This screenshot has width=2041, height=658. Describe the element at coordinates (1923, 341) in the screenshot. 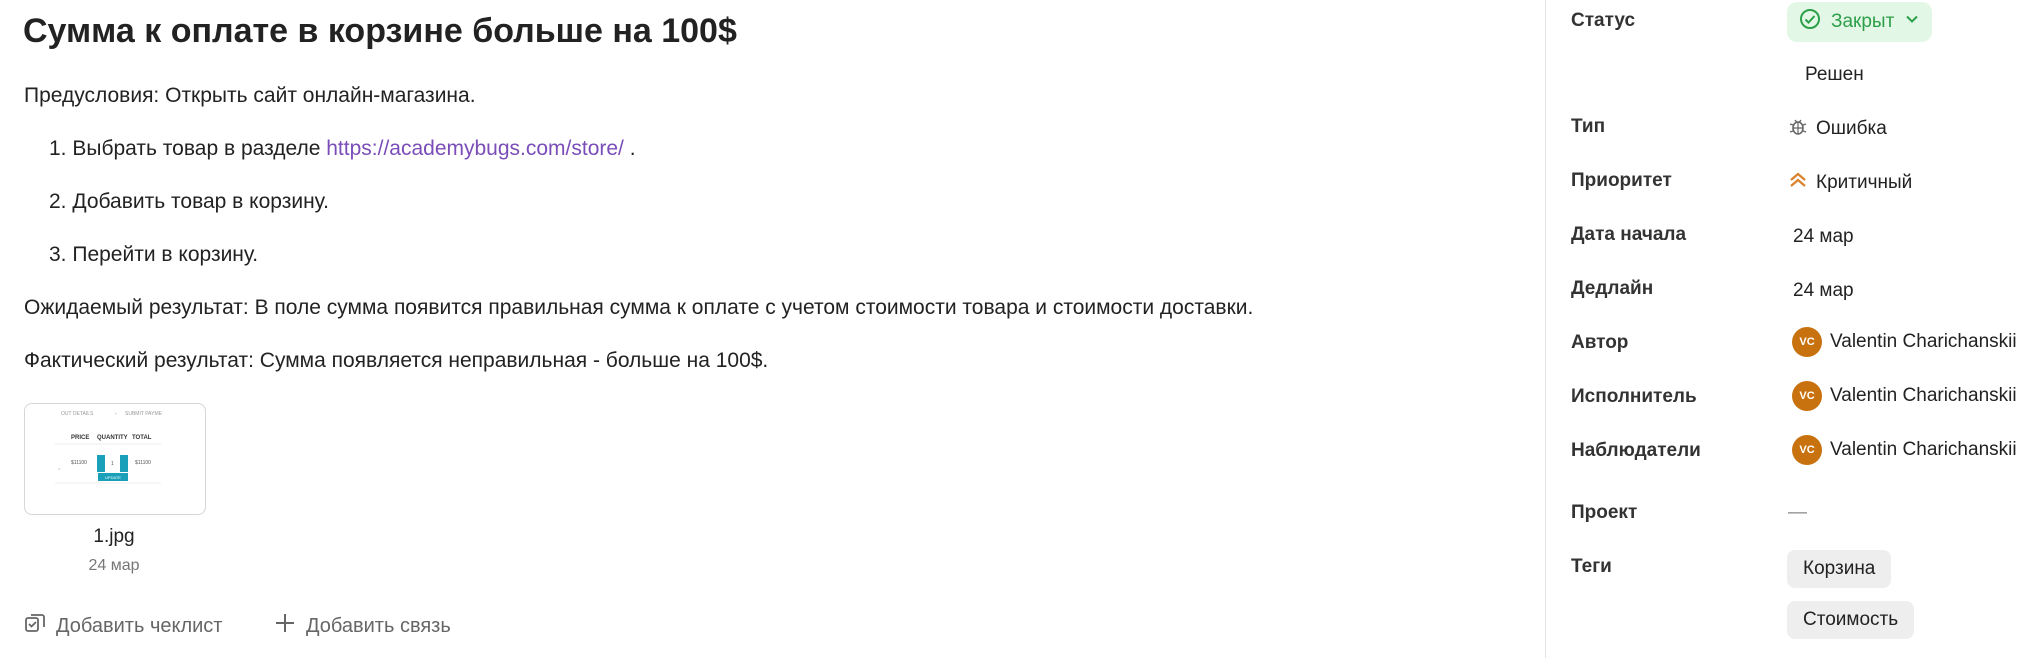

I see `author-name: Valentin Charichanskii` at that location.